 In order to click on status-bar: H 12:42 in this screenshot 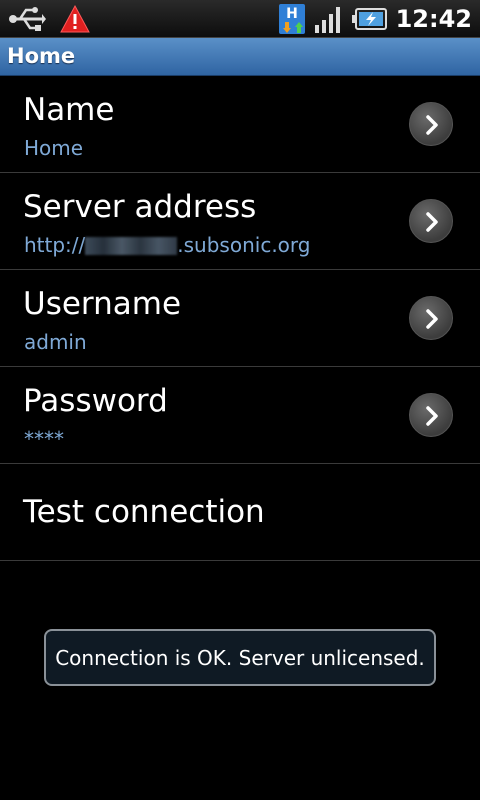, I will do `click(240, 19)`.